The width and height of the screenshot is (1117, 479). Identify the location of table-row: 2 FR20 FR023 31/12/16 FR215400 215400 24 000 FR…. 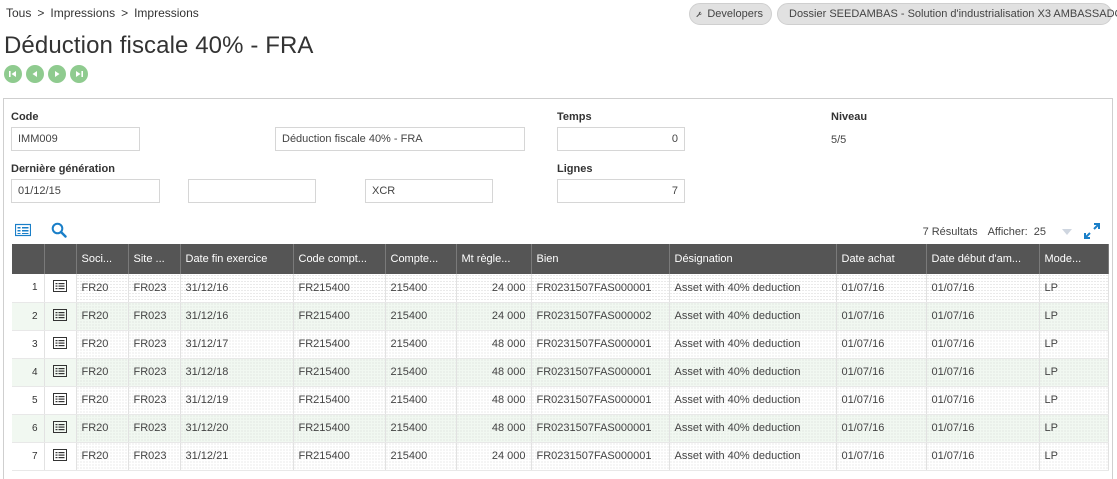
(560, 316).